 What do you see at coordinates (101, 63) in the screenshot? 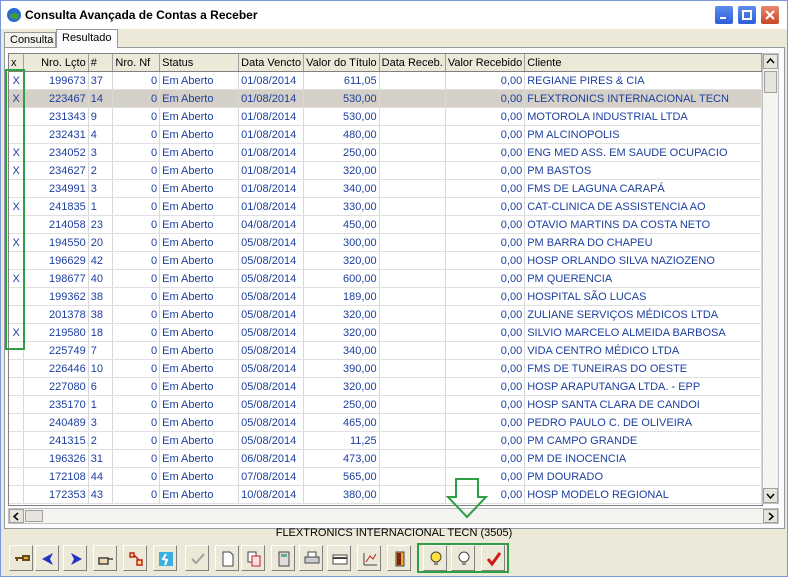
I see `col-hash-header: #` at bounding box center [101, 63].